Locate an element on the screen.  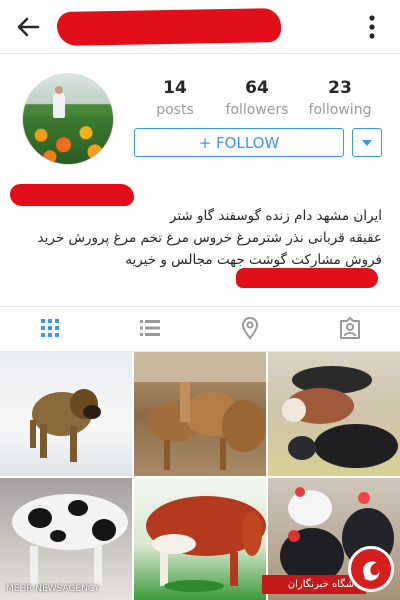
cows-image is located at coordinates (340, 417).